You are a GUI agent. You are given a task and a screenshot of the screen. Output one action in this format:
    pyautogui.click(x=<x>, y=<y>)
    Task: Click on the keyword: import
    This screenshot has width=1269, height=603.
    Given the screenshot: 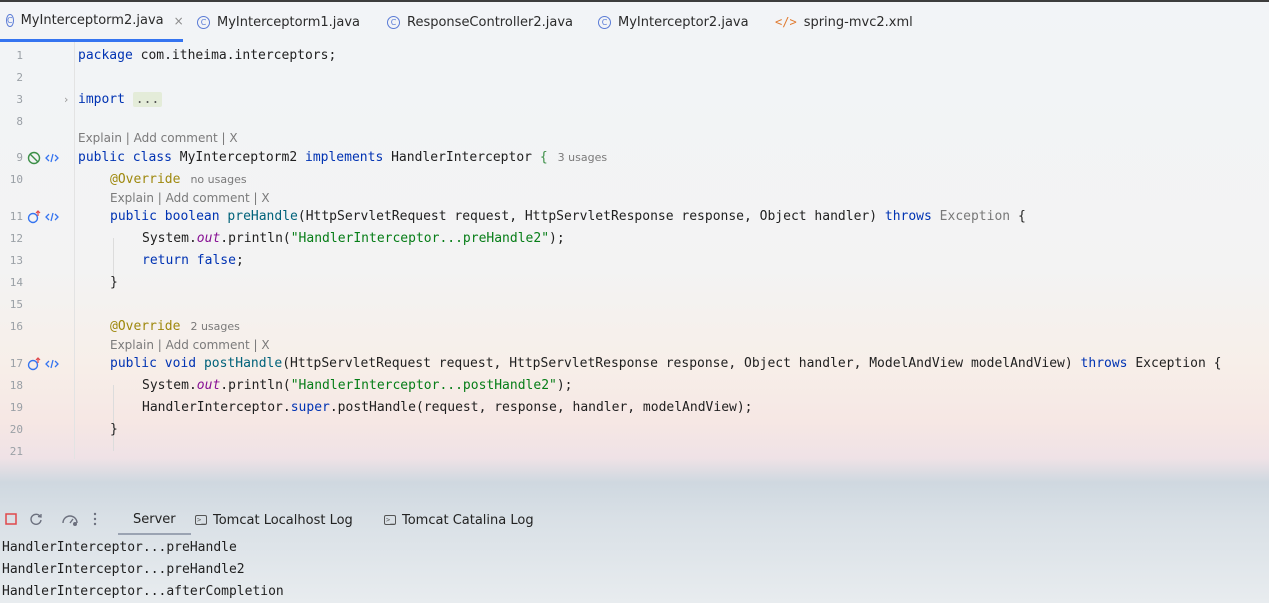 What is the action you would take?
    pyautogui.click(x=101, y=99)
    